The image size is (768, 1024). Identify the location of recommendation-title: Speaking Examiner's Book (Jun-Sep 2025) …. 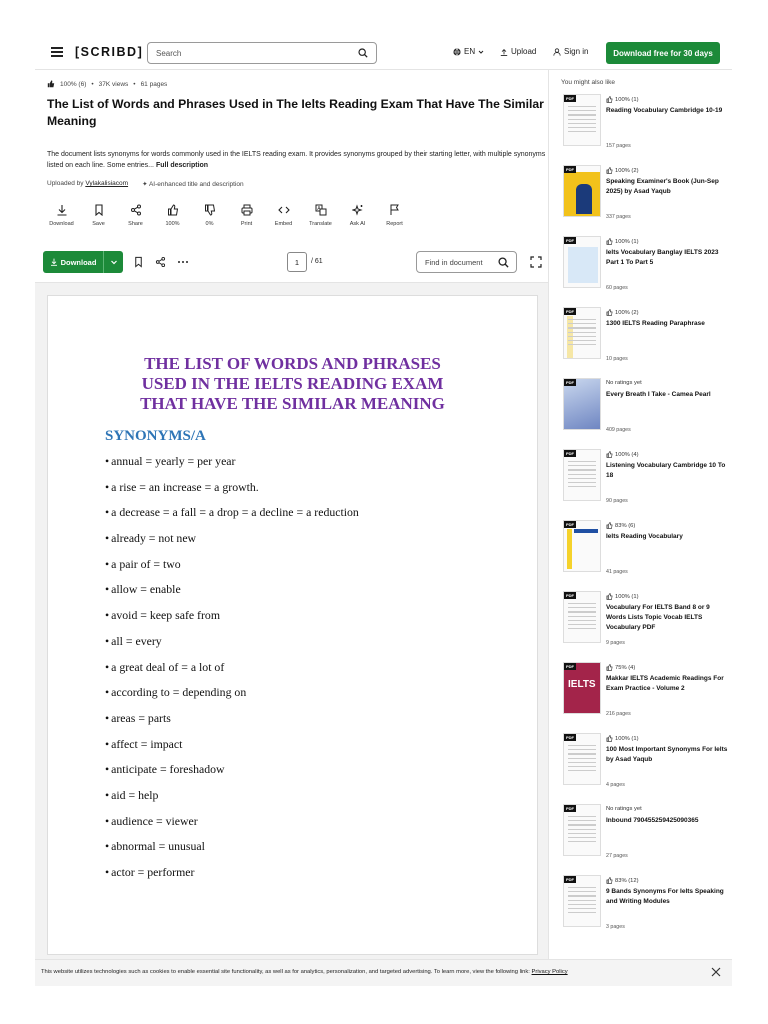
(667, 187).